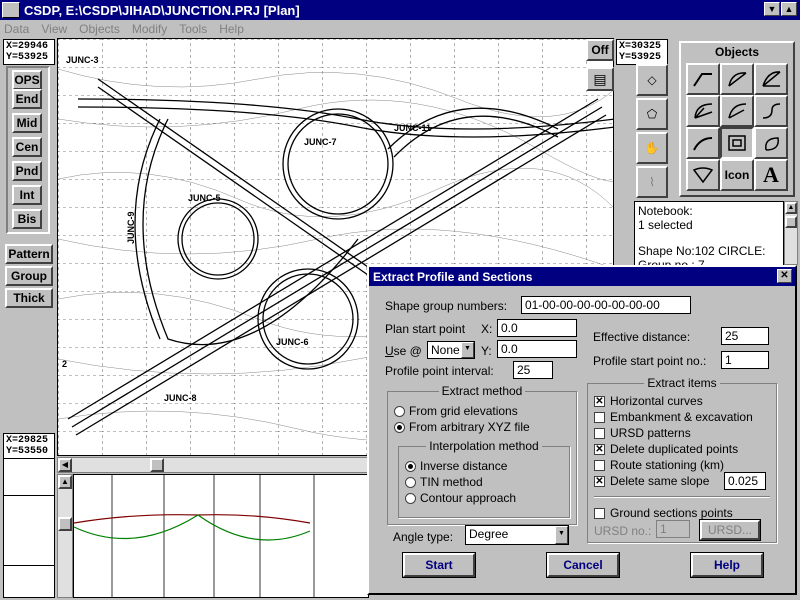  I want to click on chk-label: Embankment & excavation, so click(681, 417).